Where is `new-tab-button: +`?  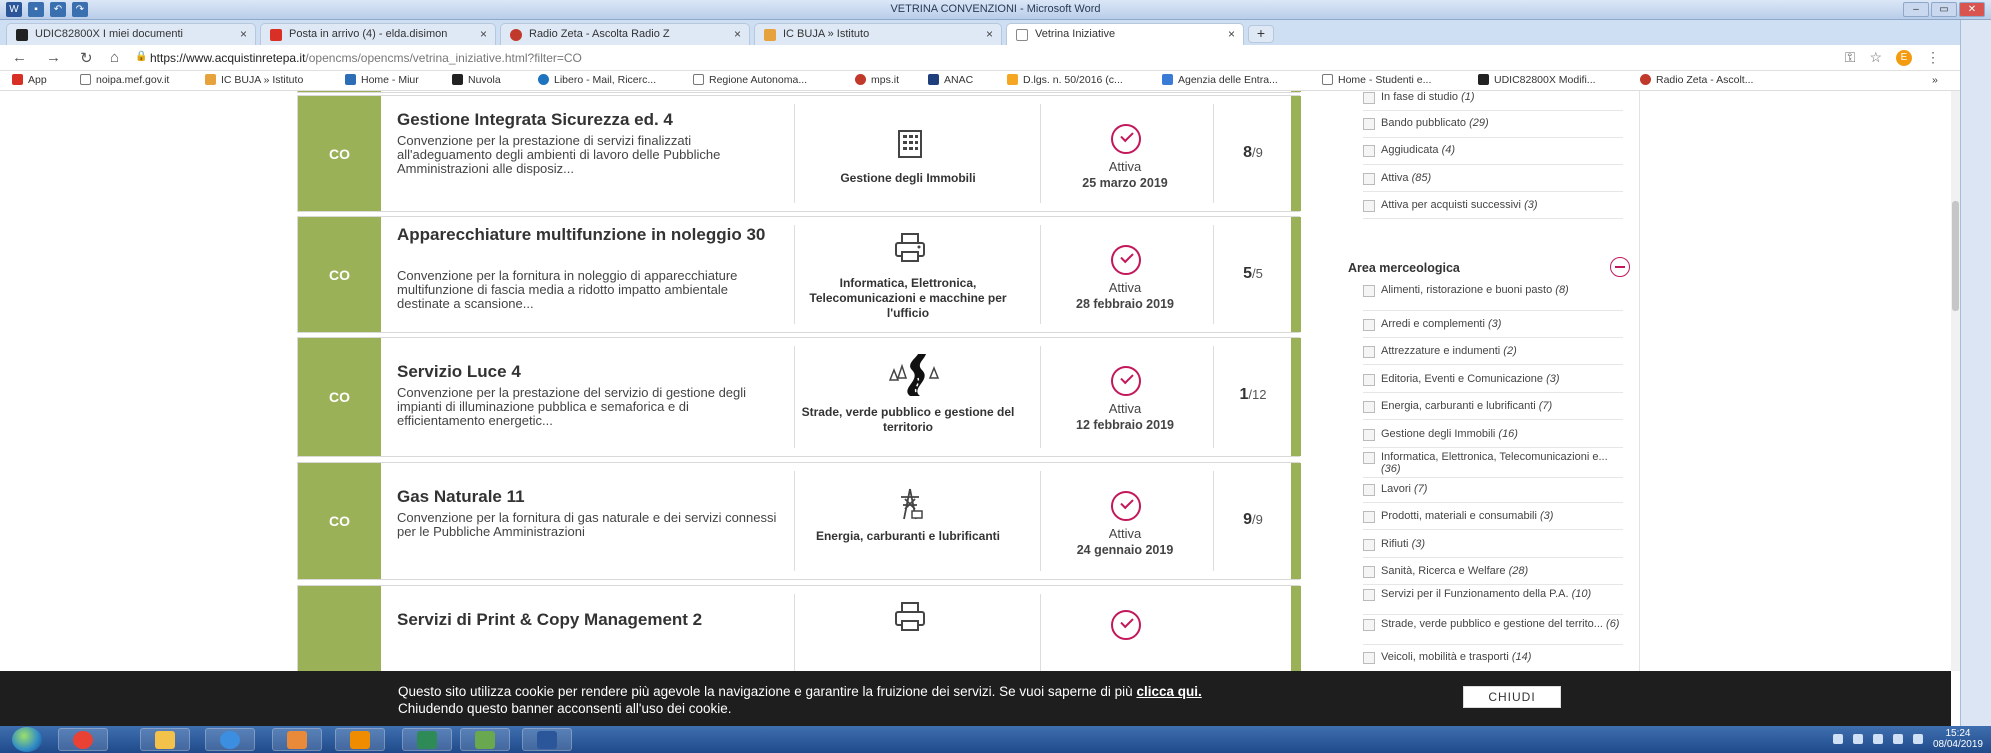 new-tab-button: + is located at coordinates (1261, 34).